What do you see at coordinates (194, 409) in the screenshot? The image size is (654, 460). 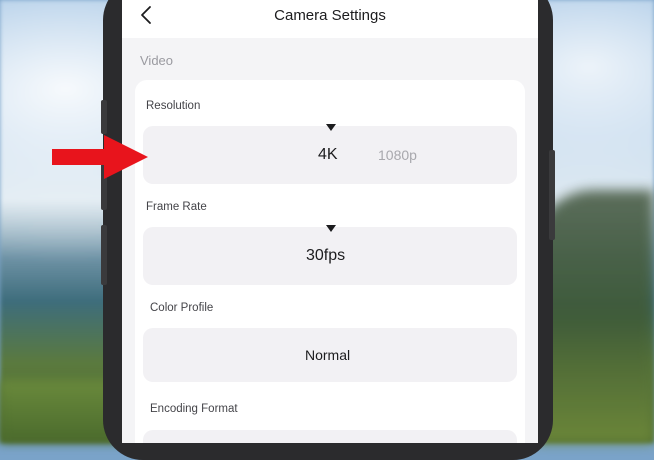 I see `encoding-format-label: Encoding Format` at bounding box center [194, 409].